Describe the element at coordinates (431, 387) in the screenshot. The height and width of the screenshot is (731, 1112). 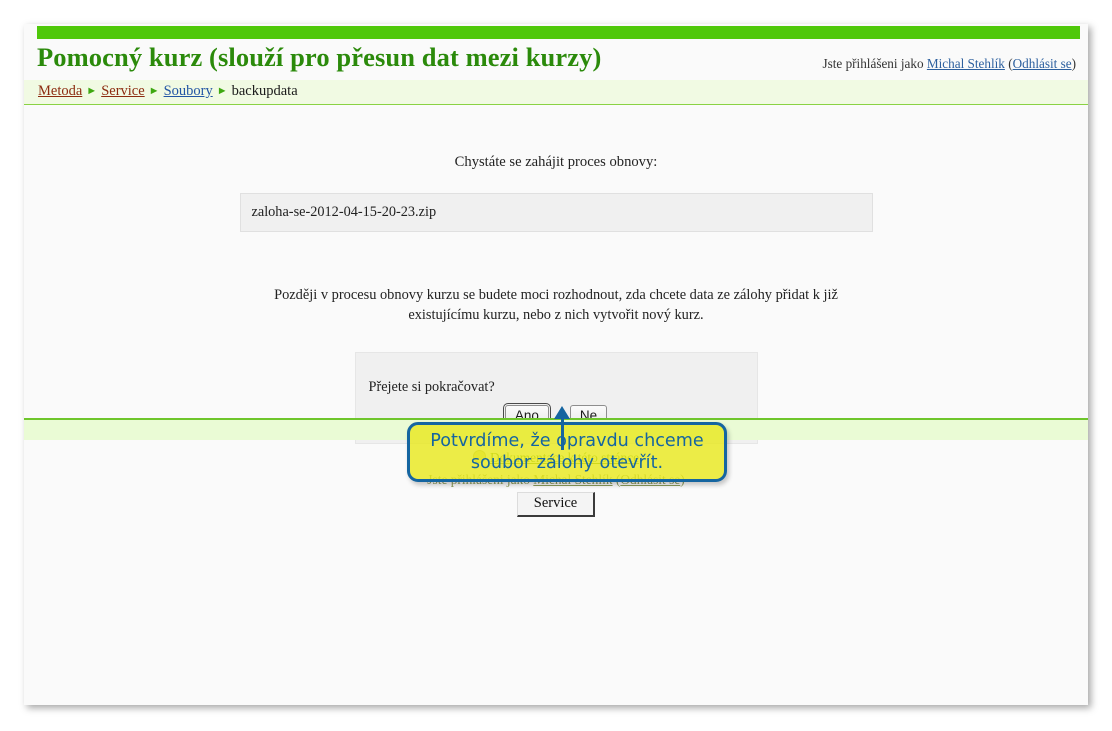
I see `confirm-question-label: Přejete si pokračovat?` at that location.